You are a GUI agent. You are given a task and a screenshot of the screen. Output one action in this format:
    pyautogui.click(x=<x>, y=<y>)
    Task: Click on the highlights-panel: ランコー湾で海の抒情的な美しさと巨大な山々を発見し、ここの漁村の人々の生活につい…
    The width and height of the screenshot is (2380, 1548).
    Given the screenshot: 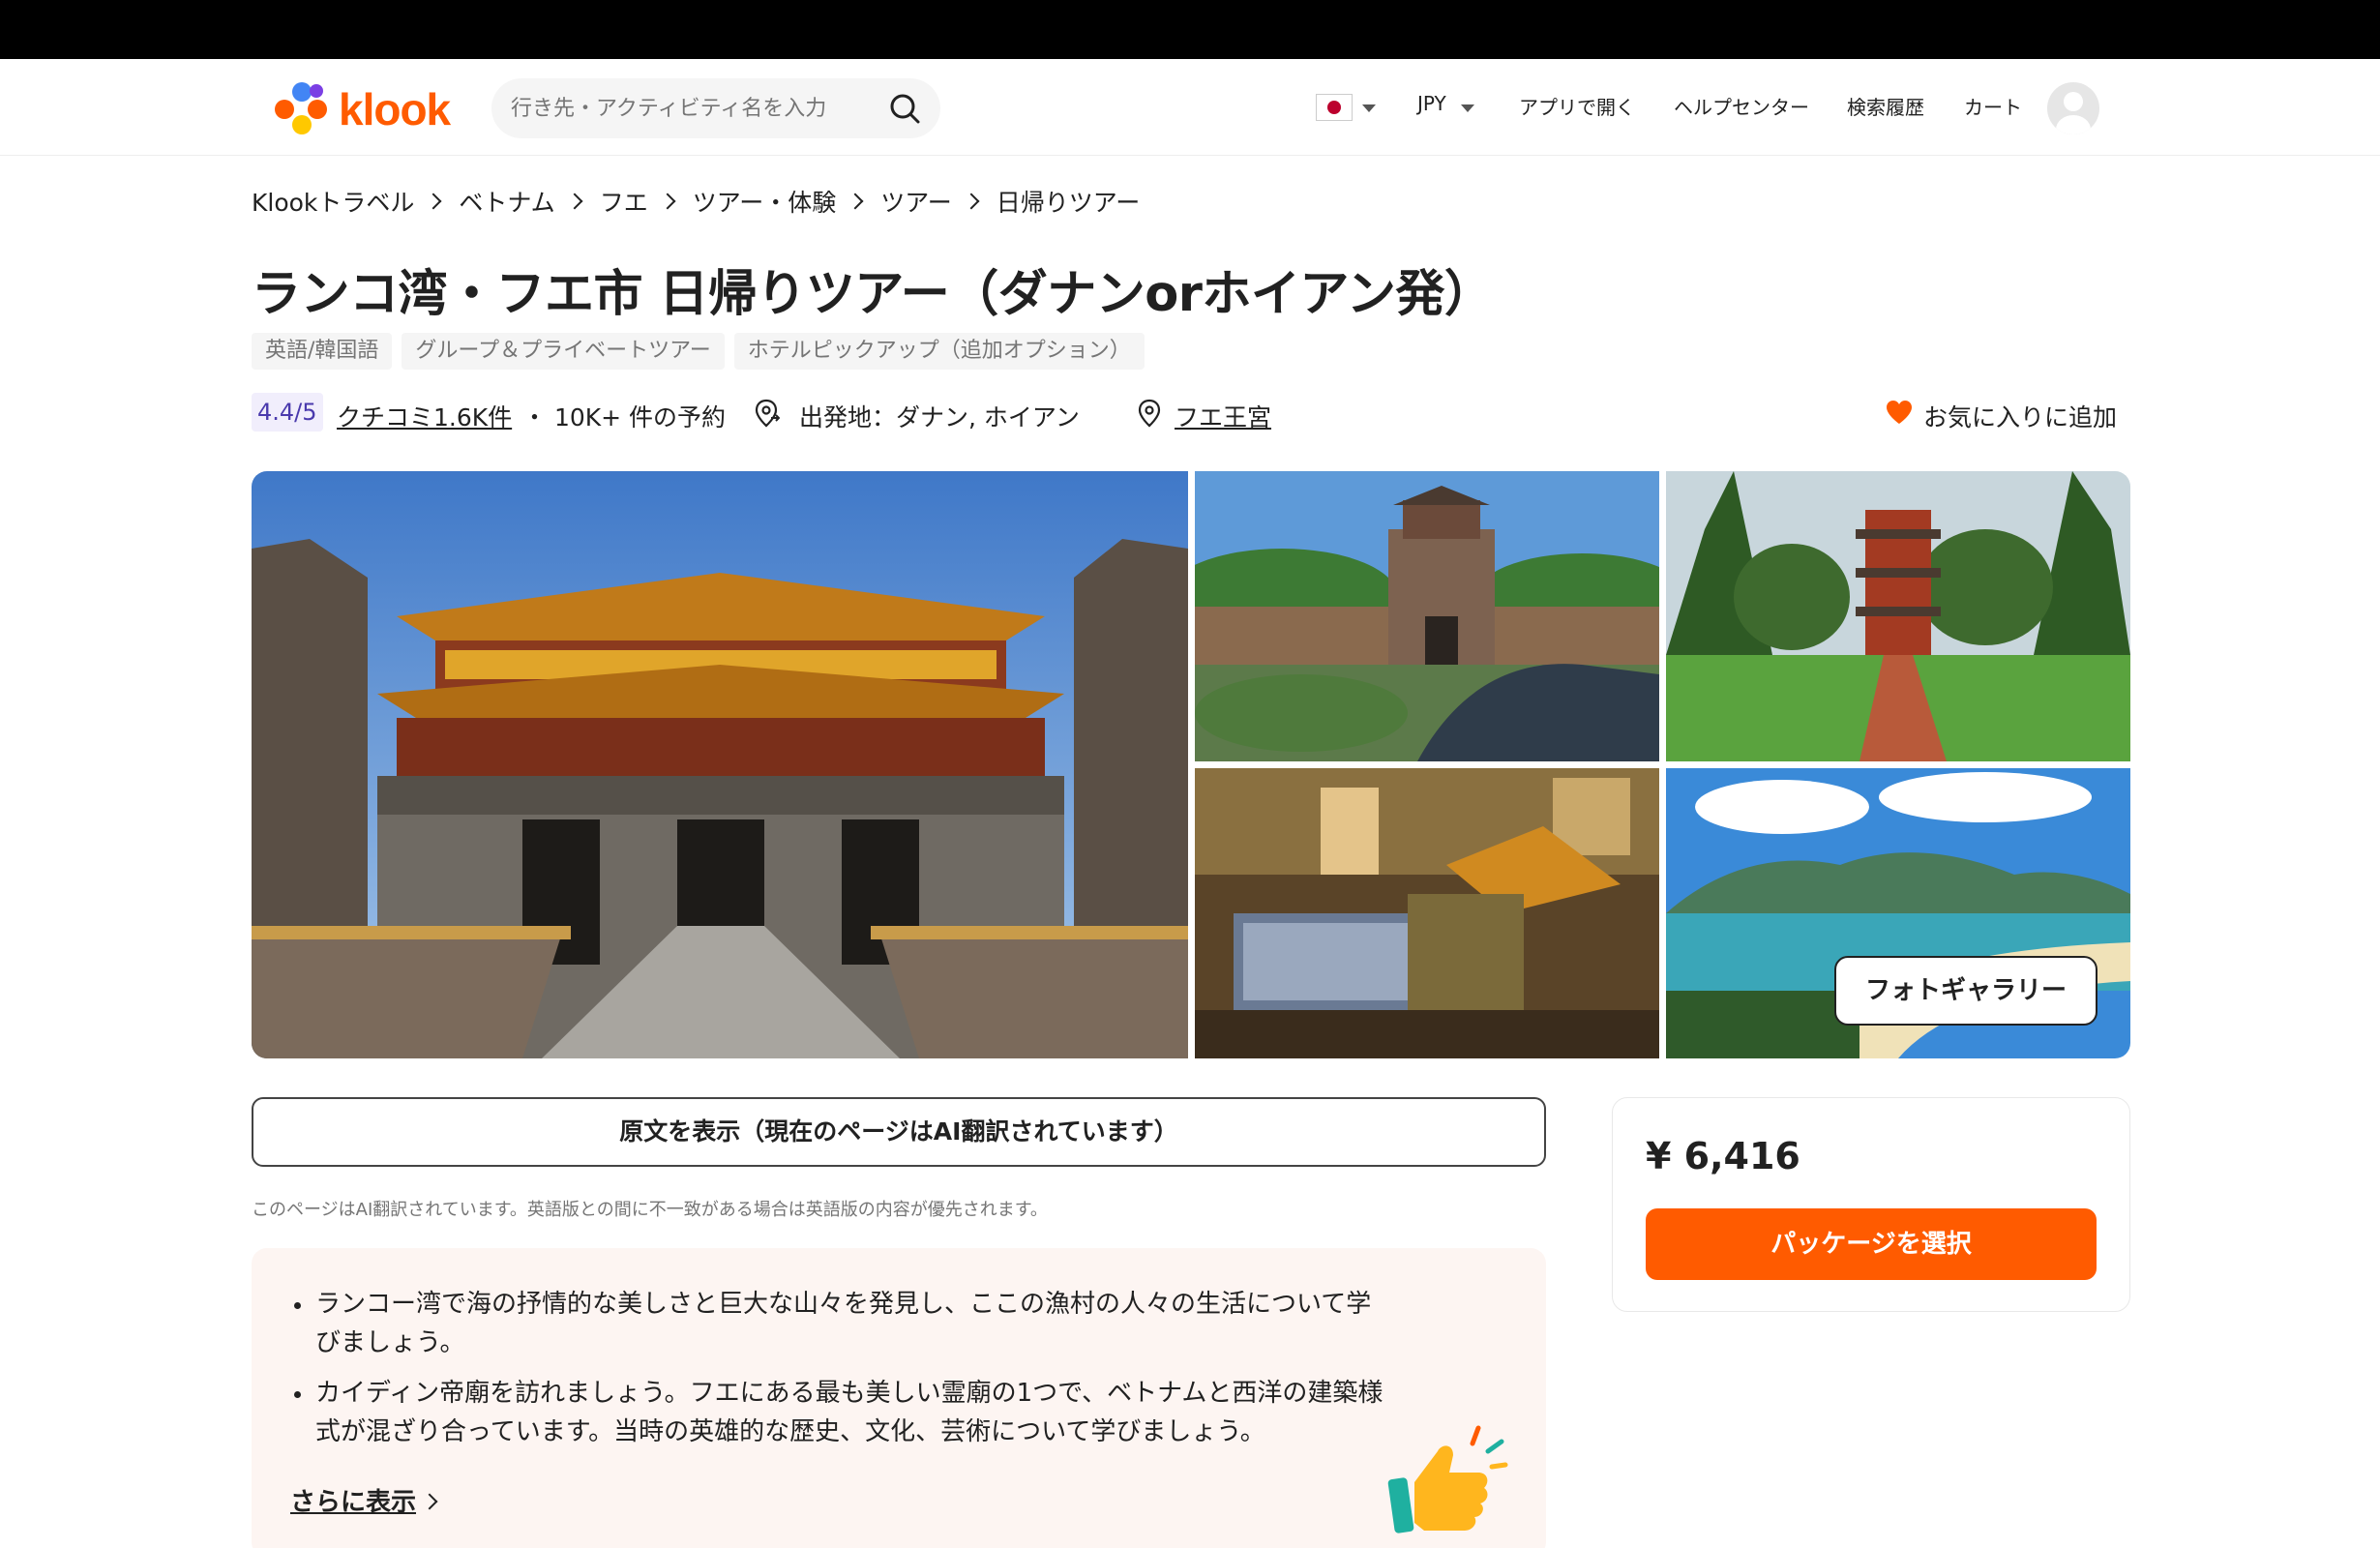 What is the action you would take?
    pyautogui.click(x=899, y=1398)
    